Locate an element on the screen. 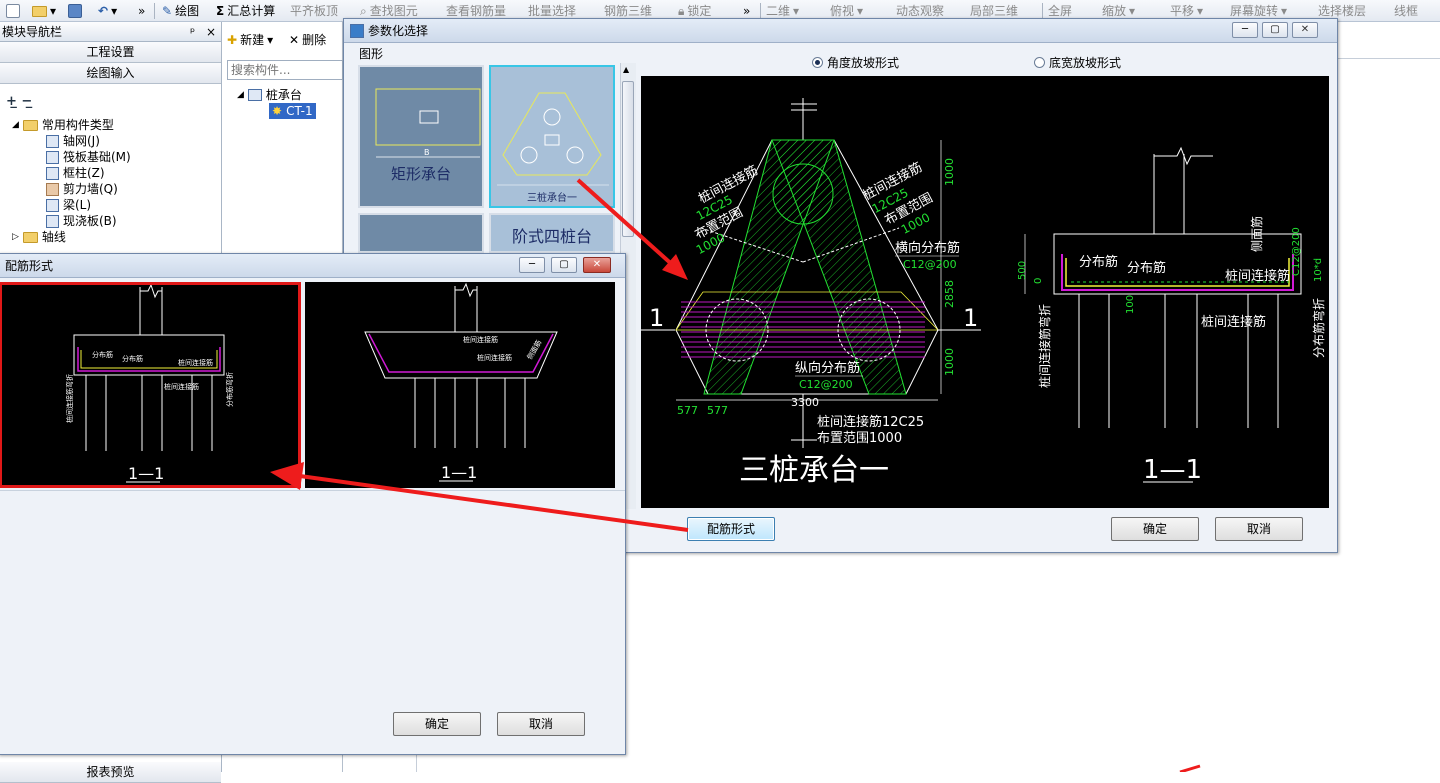 The image size is (1440, 783). svg-text: 三桩承台一 is located at coordinates (814, 470).